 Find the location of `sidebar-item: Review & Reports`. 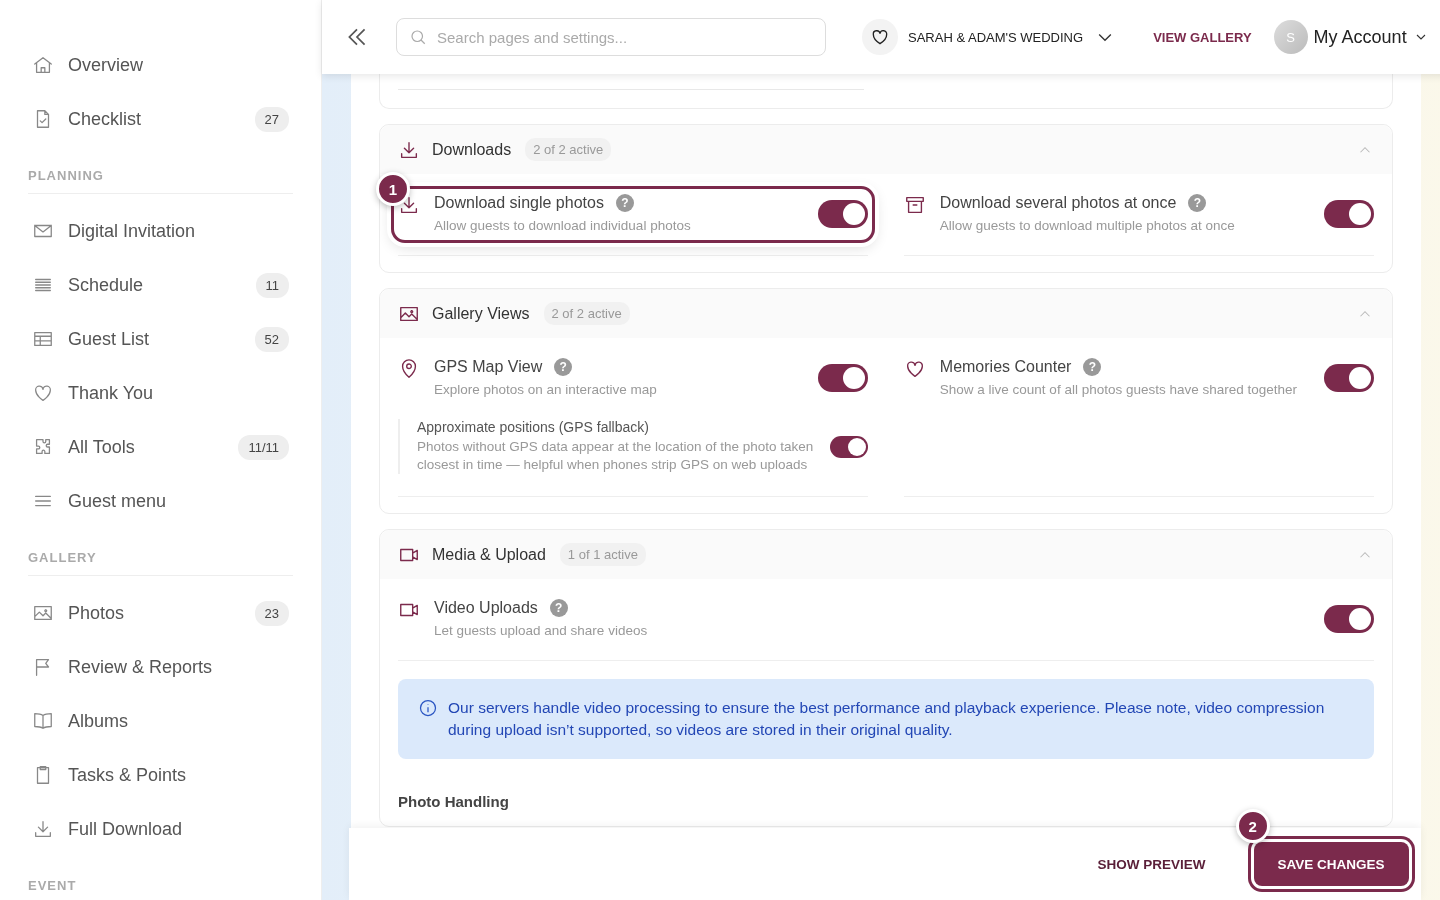

sidebar-item: Review & Reports is located at coordinates (160, 667).